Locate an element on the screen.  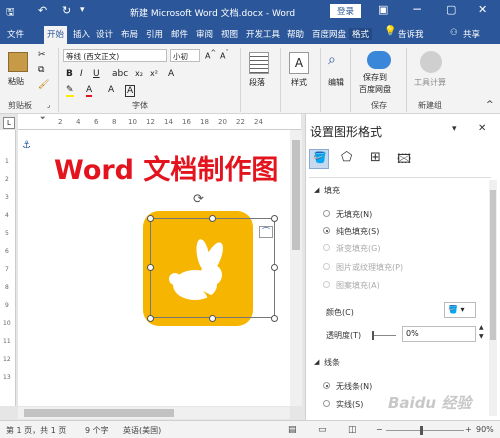
print-layout-icon: ▭ is located at coordinates (322, 430).